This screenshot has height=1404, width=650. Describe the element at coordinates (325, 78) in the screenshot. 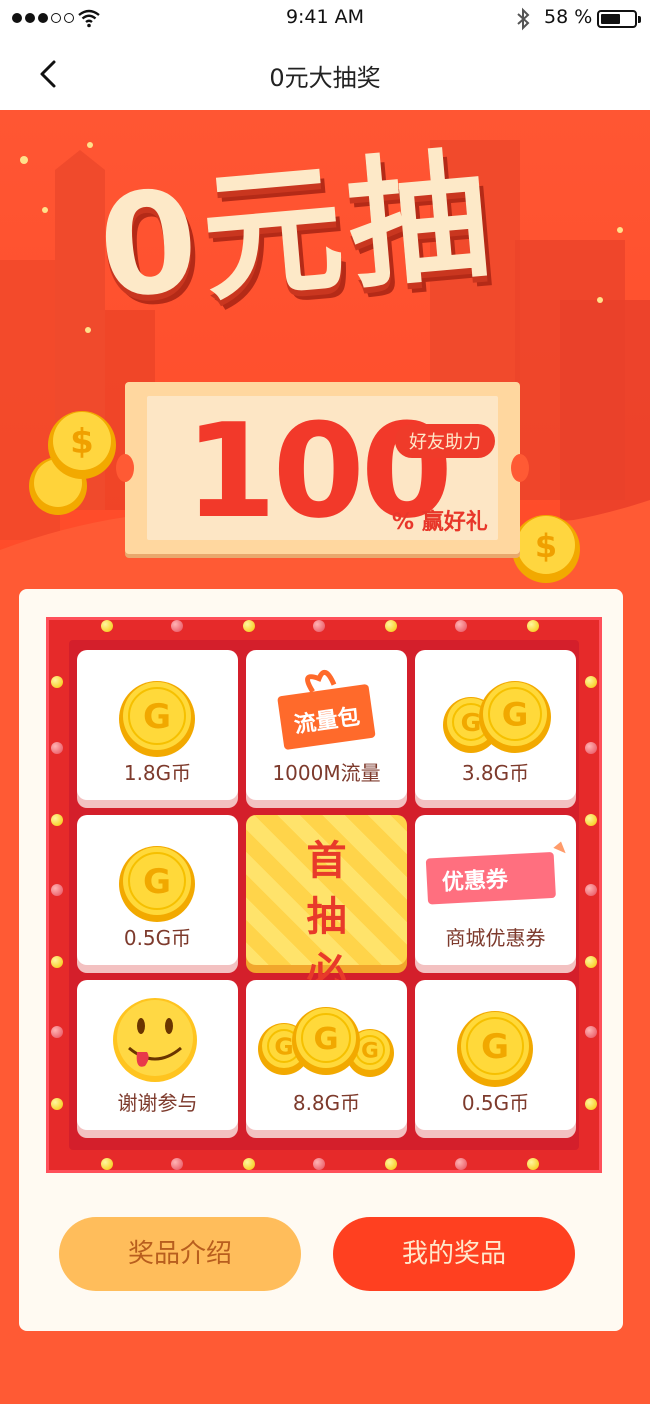

I see `page-title: 0元大抽奖` at that location.